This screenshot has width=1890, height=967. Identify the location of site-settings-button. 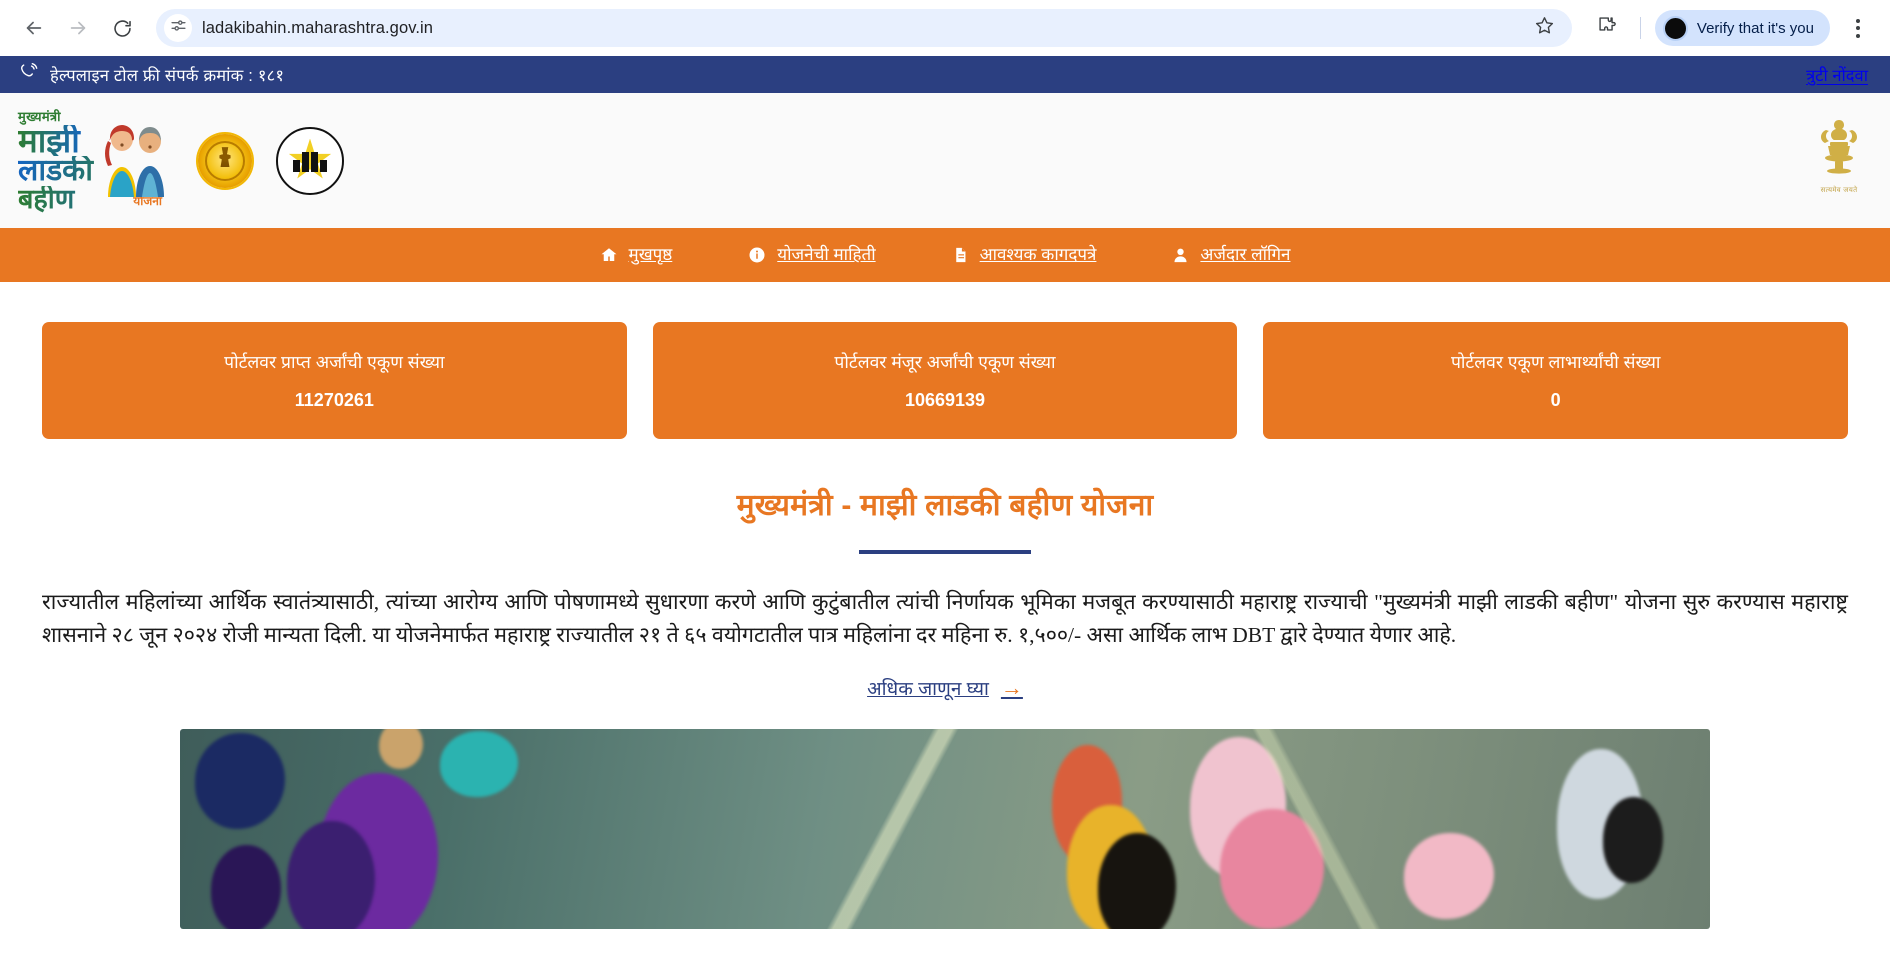
(178, 28).